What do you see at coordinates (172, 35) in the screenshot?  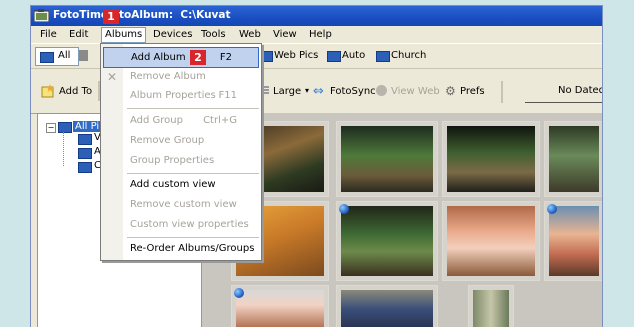 I see `menu-devices: Devices` at bounding box center [172, 35].